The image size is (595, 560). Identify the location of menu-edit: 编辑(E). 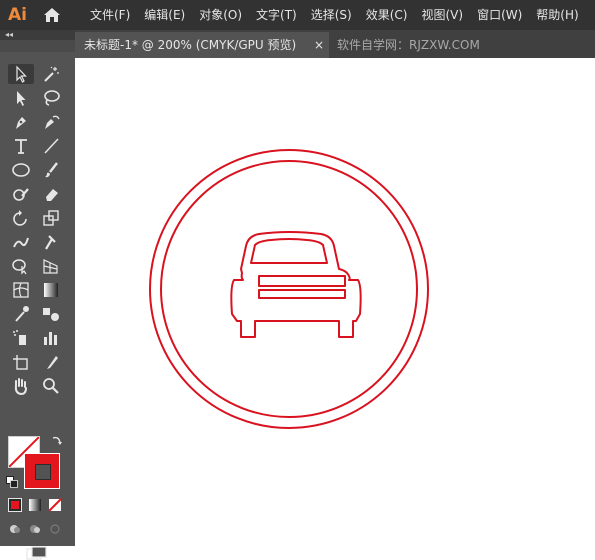
(164, 15).